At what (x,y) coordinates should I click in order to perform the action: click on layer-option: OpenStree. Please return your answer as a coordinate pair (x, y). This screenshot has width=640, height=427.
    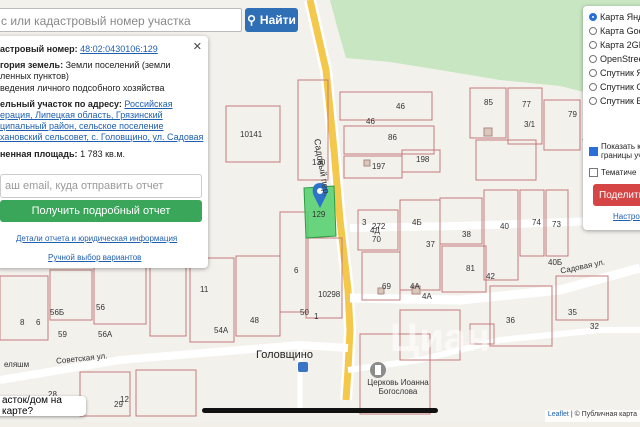
    Looking at the image, I should click on (614, 59).